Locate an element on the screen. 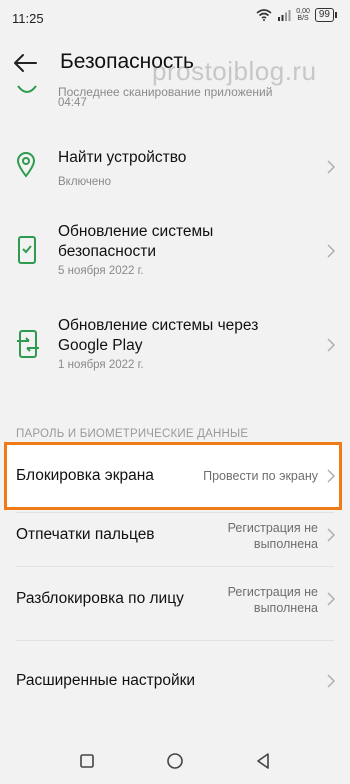 This screenshot has height=784, width=350. navigation-bar is located at coordinates (175, 760).